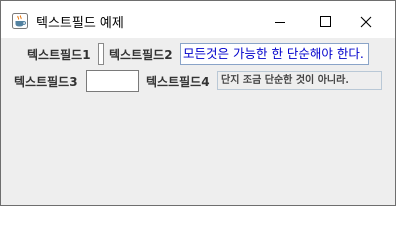  I want to click on minimize-icon, so click(280, 22).